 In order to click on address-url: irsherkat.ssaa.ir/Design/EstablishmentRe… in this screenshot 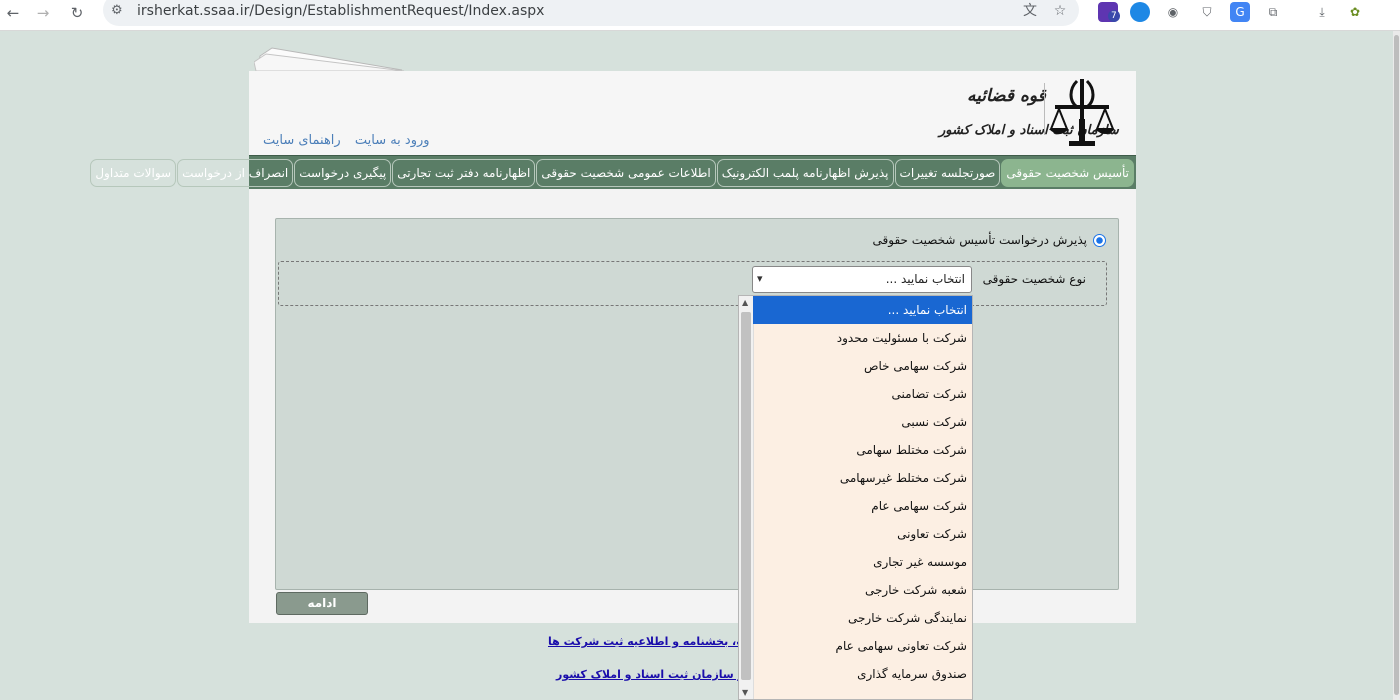, I will do `click(340, 11)`.